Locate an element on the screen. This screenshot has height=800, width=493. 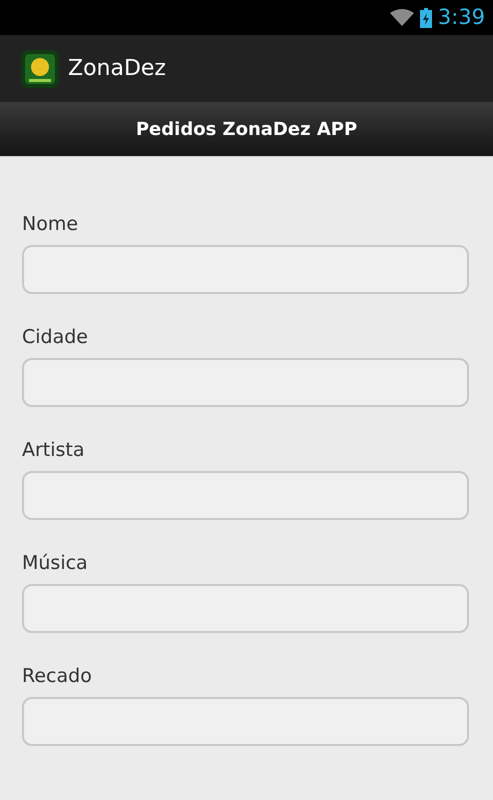
field-label: Cidade is located at coordinates (55, 337).